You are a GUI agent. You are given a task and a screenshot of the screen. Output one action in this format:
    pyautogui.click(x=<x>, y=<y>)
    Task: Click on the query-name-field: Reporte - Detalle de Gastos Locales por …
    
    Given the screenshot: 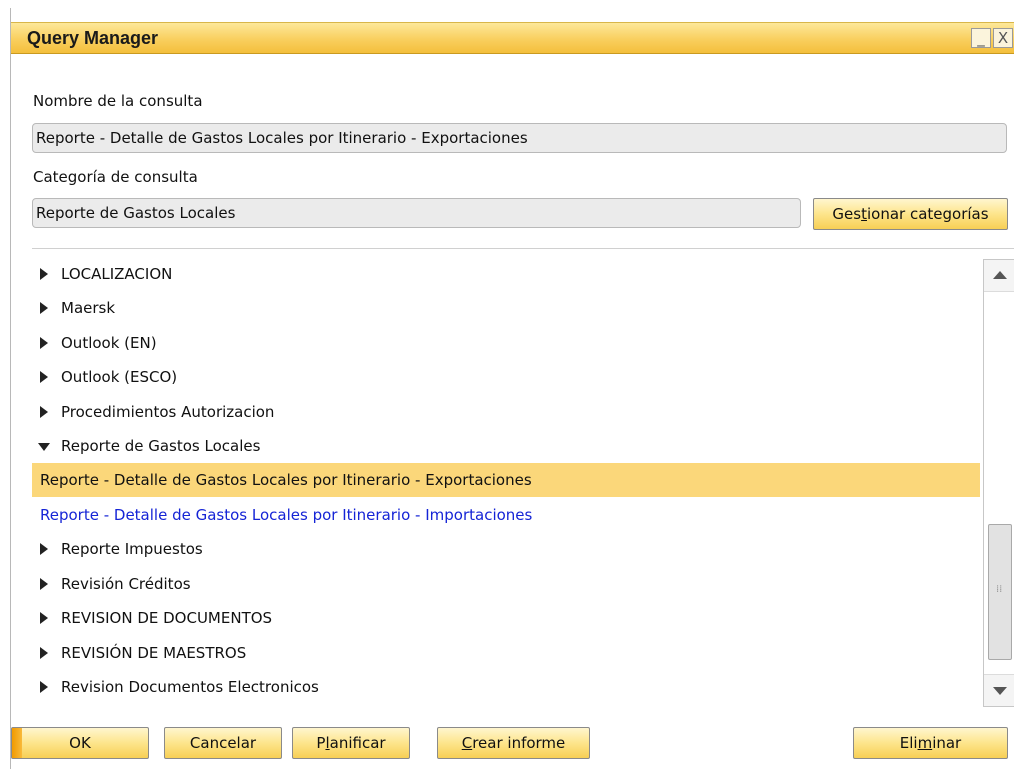 What is the action you would take?
    pyautogui.click(x=519, y=138)
    